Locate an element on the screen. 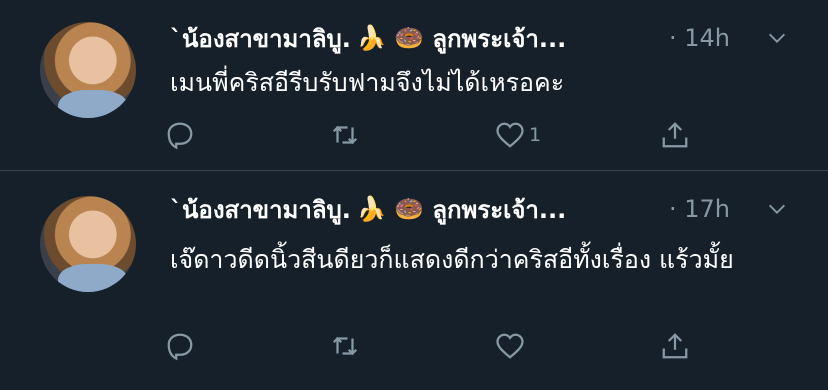 The height and width of the screenshot is (390, 828). tweet-actions is located at coordinates (435, 346).